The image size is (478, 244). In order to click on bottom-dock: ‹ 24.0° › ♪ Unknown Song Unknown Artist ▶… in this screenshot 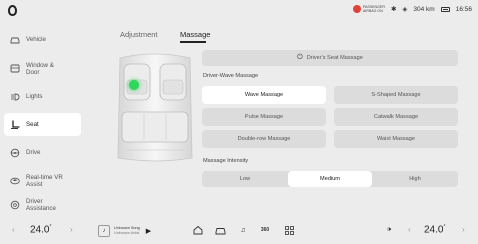, I will do `click(239, 231)`.